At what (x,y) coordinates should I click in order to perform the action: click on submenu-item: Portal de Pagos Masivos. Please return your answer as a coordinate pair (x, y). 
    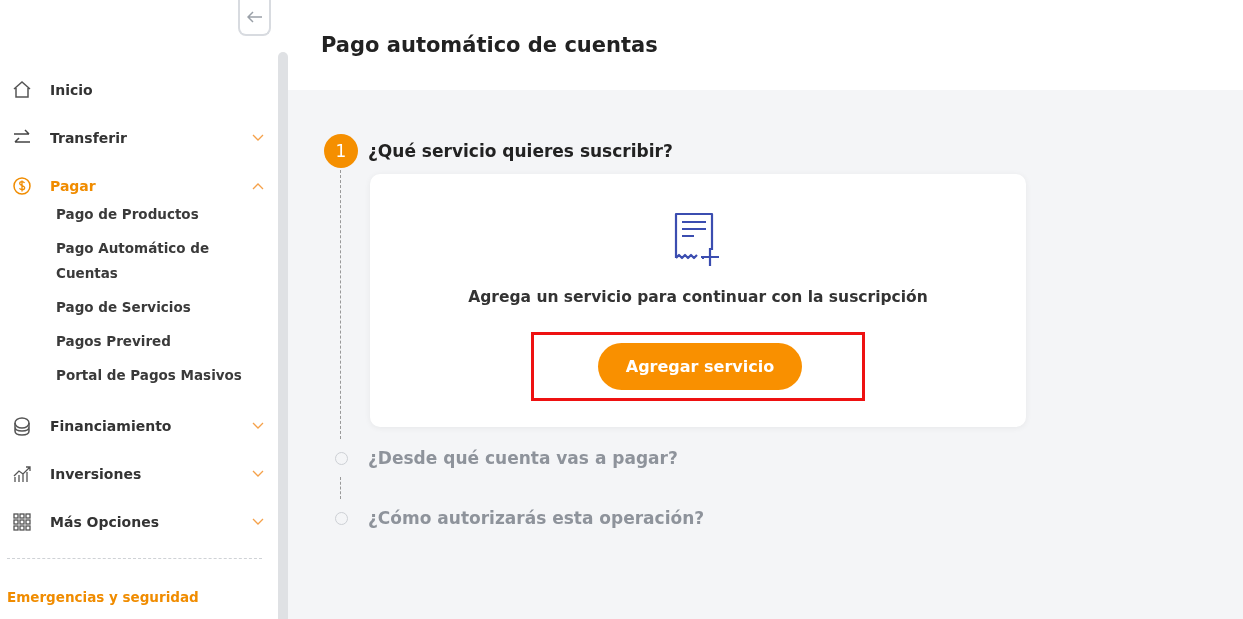
    Looking at the image, I should click on (151, 375).